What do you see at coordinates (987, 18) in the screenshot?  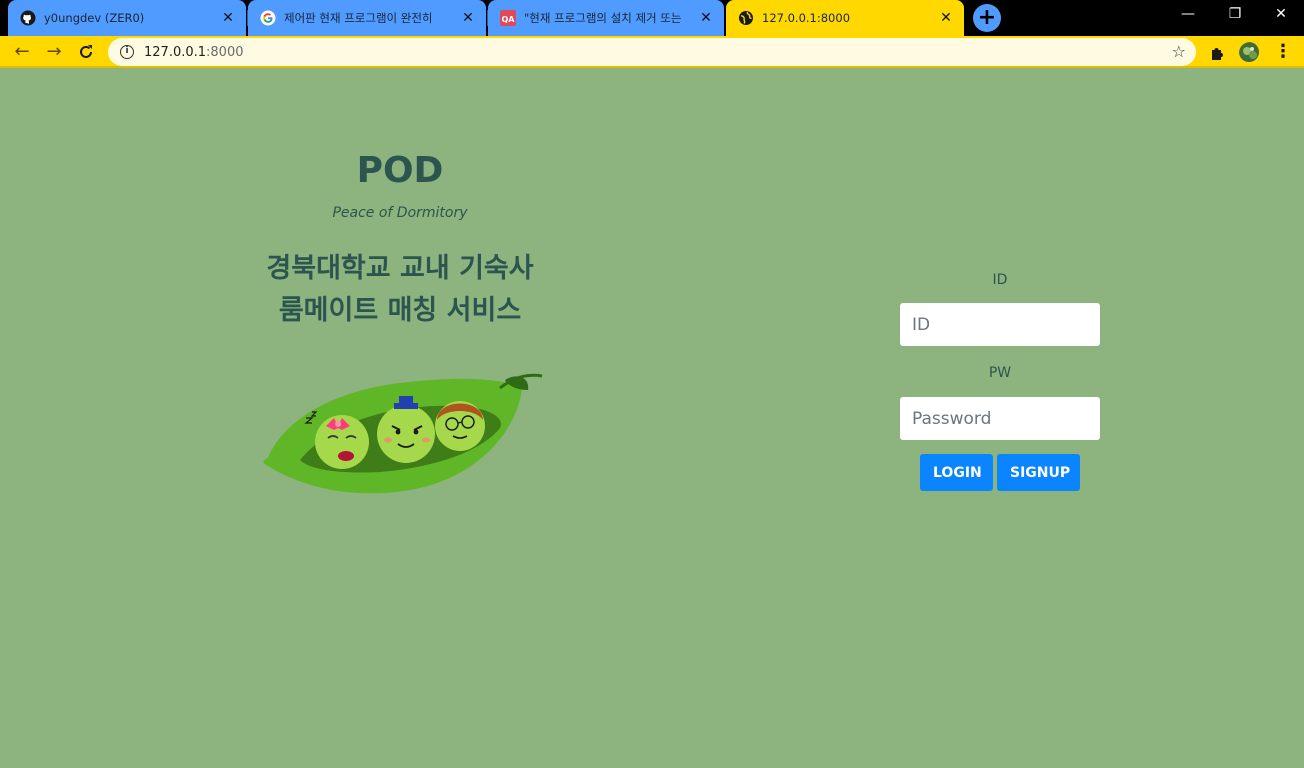 I see `new-tab-button: +` at bounding box center [987, 18].